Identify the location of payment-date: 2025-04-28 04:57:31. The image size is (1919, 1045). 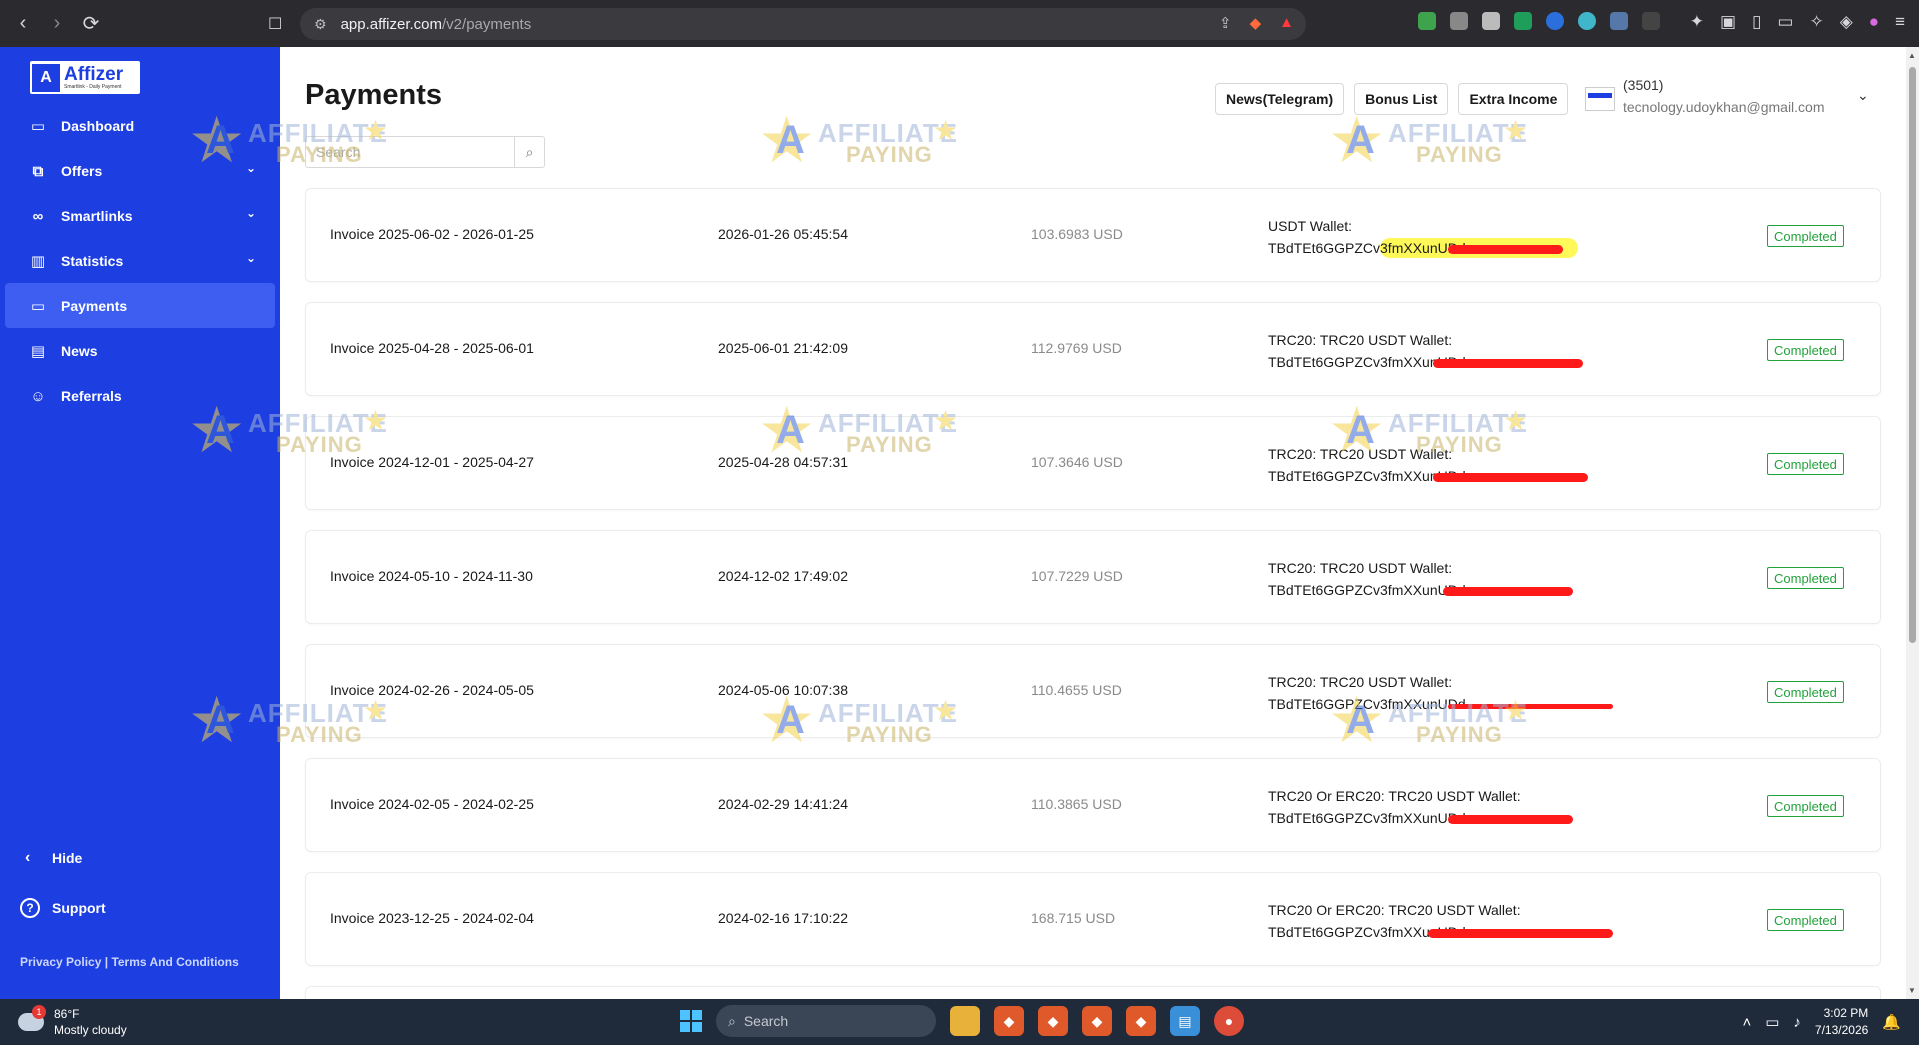
(783, 462).